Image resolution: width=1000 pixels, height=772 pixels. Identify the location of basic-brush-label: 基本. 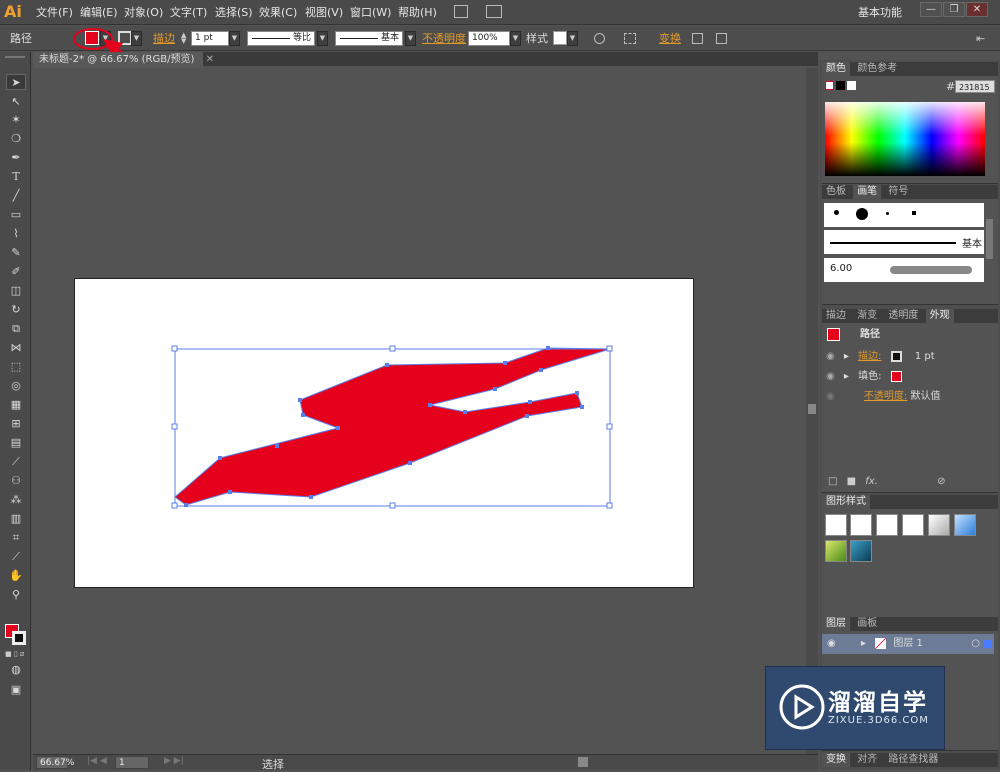
(972, 244).